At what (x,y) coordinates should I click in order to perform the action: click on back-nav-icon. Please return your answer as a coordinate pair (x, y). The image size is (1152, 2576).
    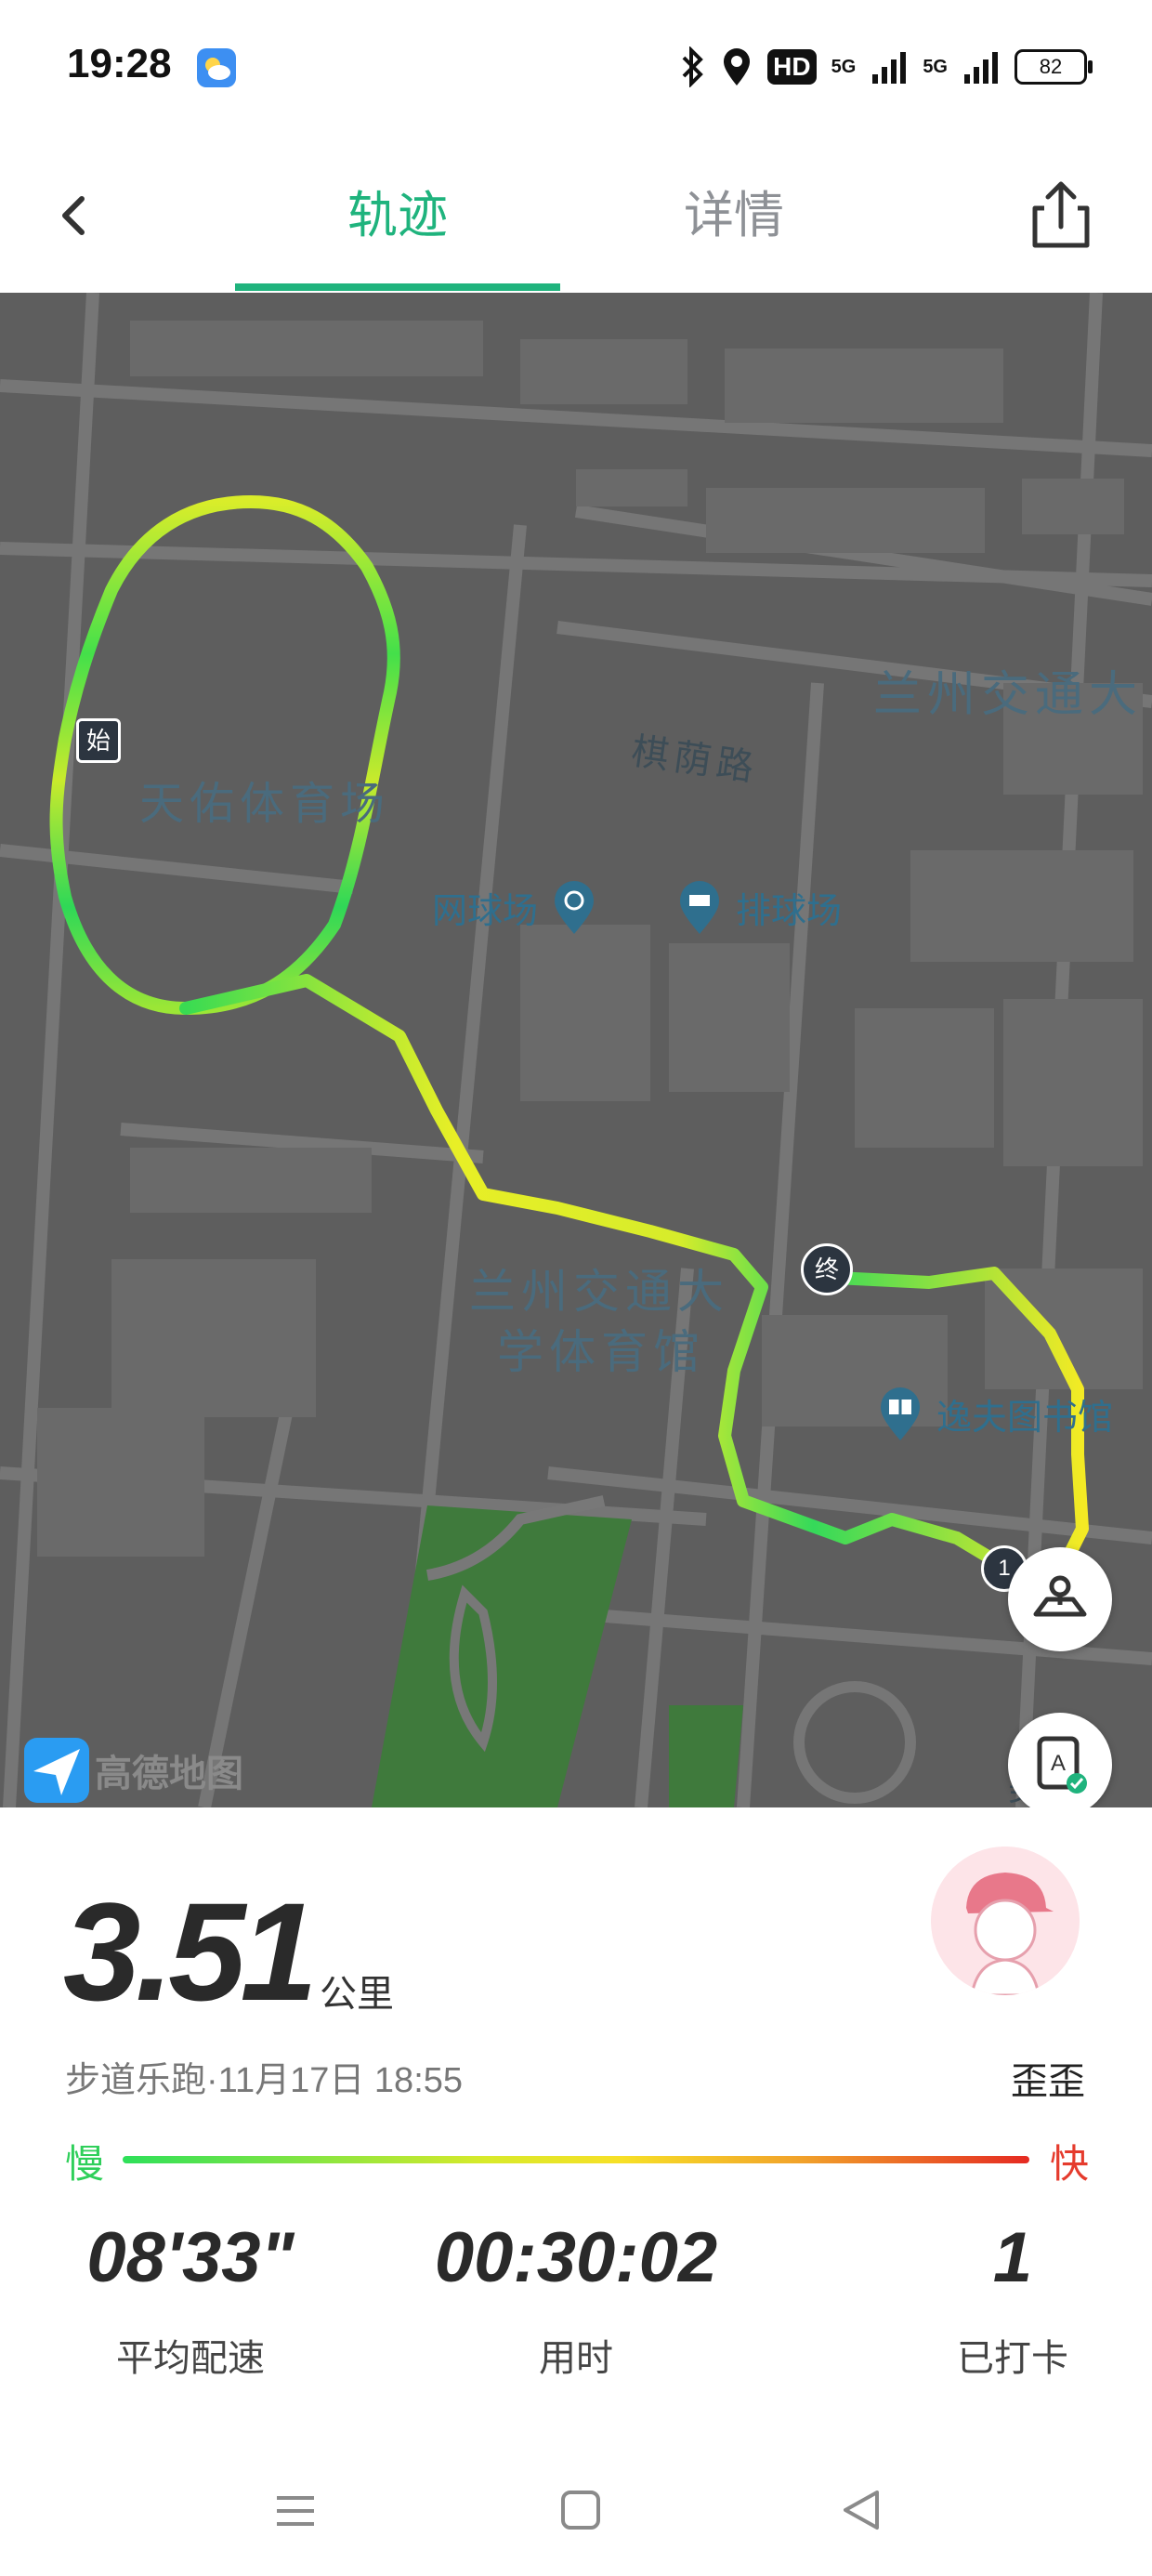
    Looking at the image, I should click on (861, 2510).